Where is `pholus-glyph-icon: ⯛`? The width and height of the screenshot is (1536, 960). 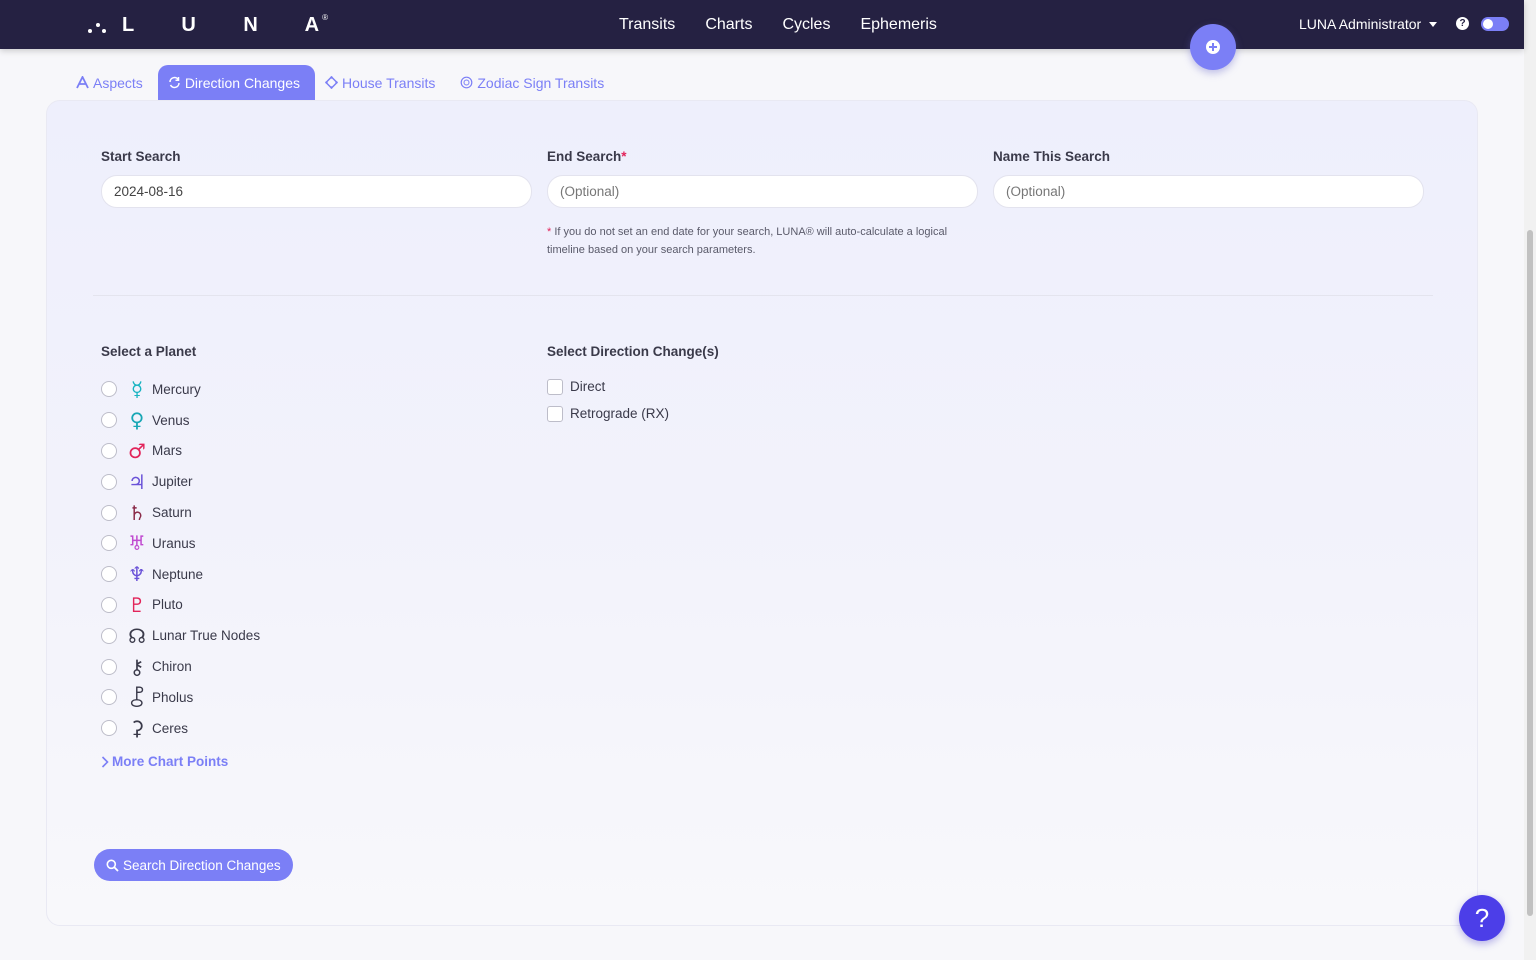 pholus-glyph-icon: ⯛ is located at coordinates (137, 697).